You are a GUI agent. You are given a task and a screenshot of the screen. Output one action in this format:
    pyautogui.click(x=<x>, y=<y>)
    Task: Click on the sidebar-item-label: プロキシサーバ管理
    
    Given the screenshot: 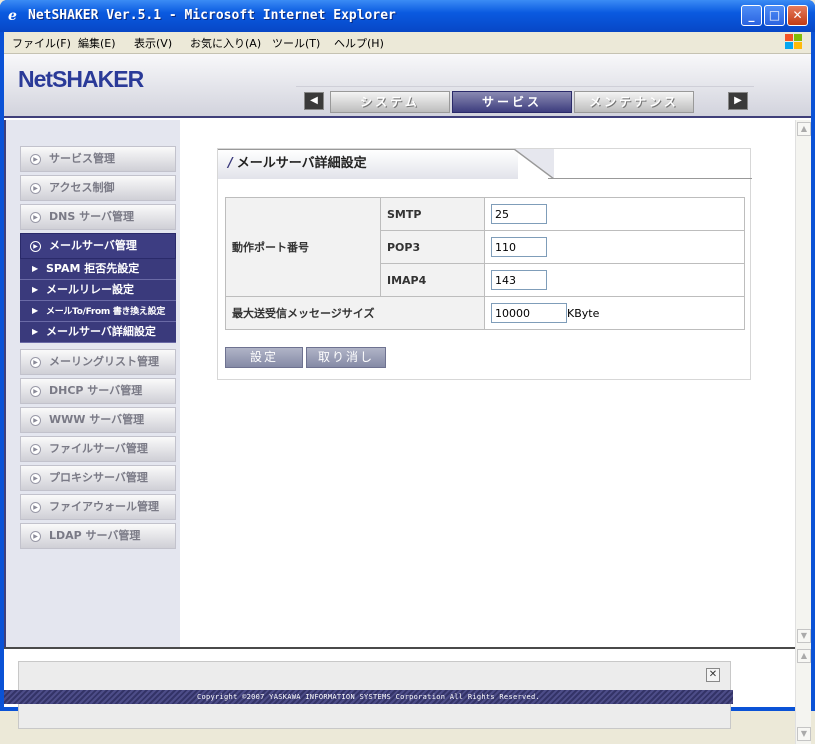 What is the action you would take?
    pyautogui.click(x=98, y=477)
    